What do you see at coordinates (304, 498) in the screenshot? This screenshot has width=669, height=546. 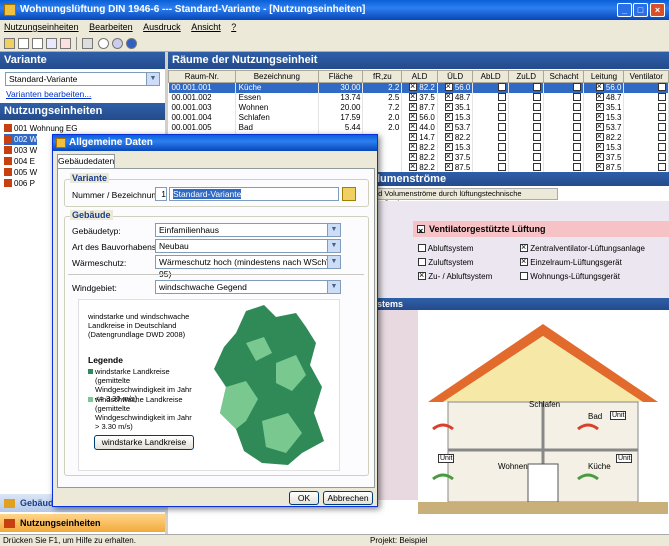 I see `ok-button: OK` at bounding box center [304, 498].